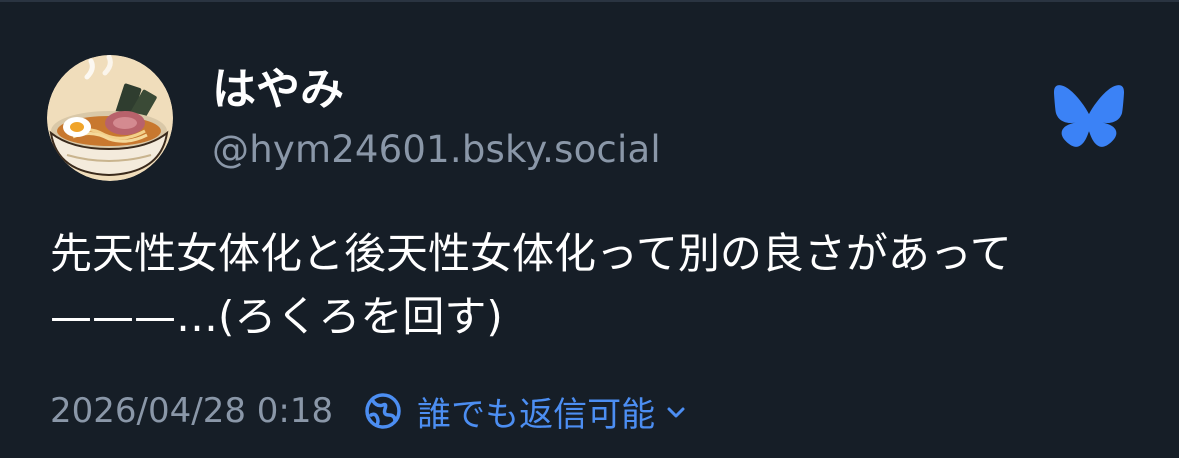 The width and height of the screenshot is (1179, 458). Describe the element at coordinates (383, 411) in the screenshot. I see `globe-icon` at that location.